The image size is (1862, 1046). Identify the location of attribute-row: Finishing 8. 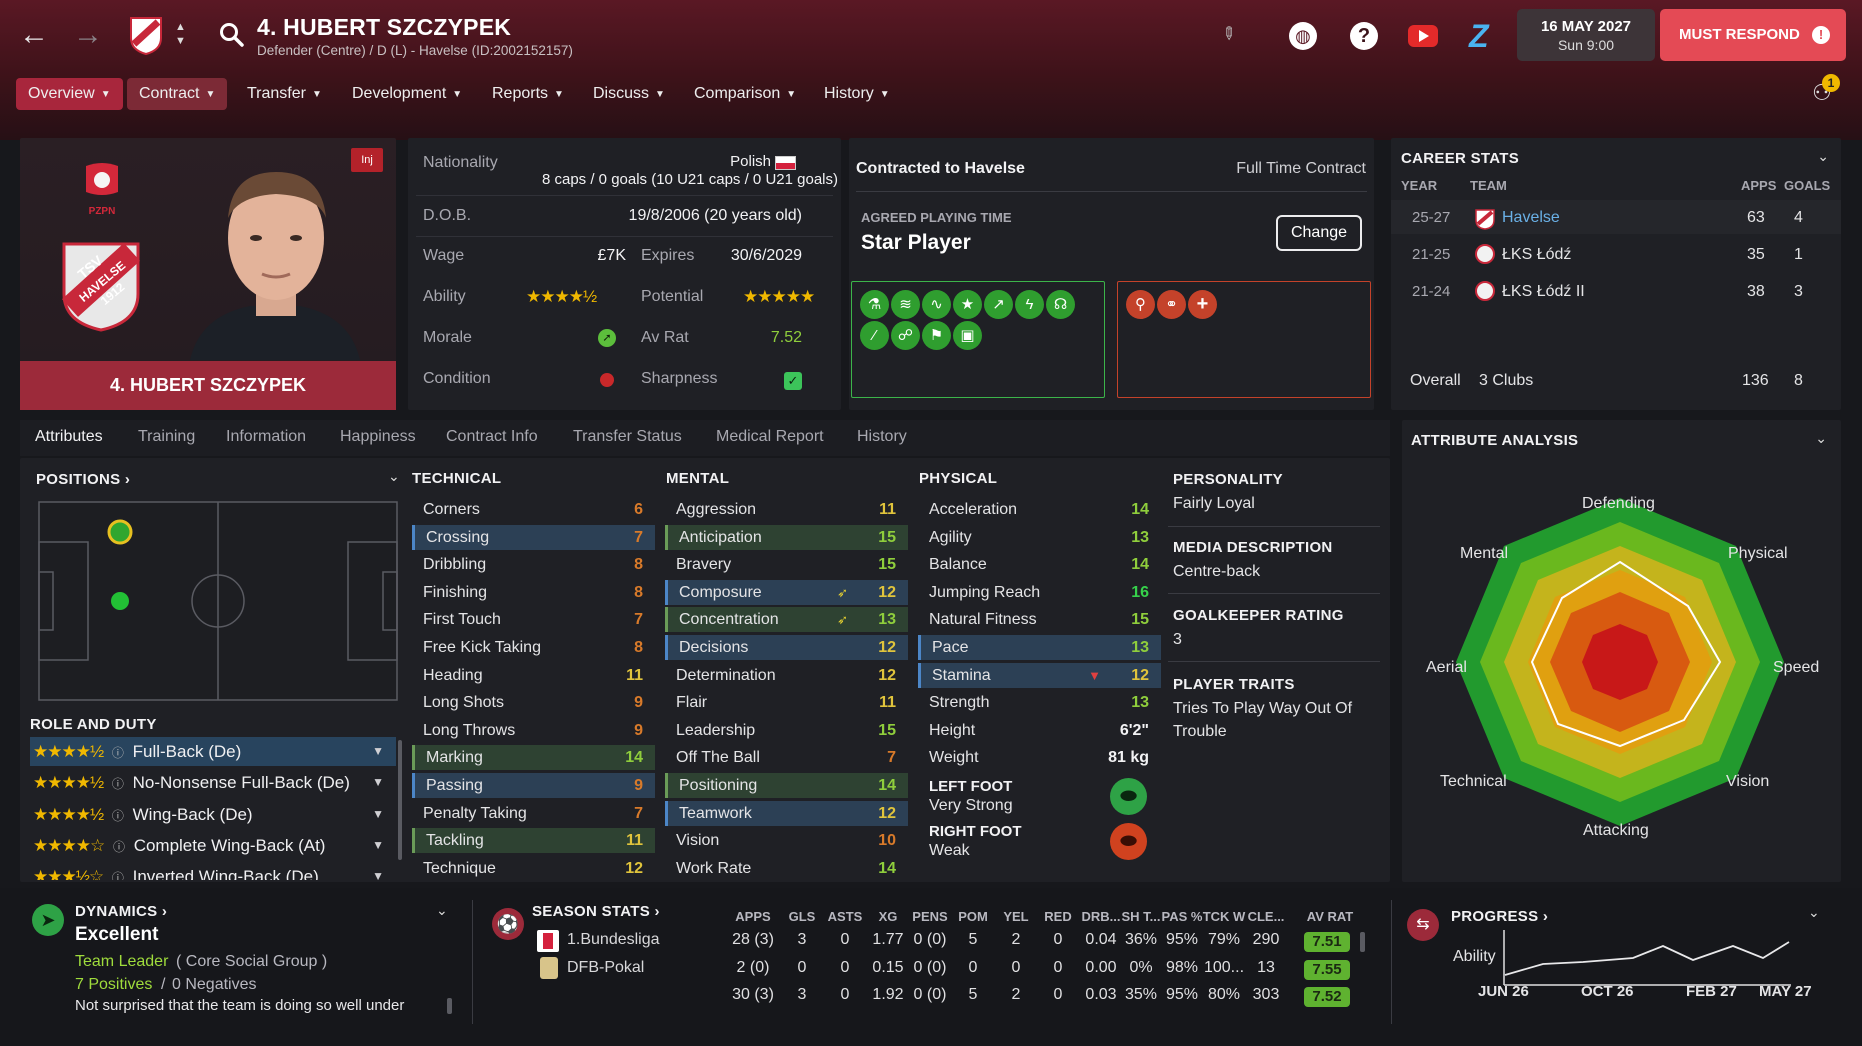
(533, 592).